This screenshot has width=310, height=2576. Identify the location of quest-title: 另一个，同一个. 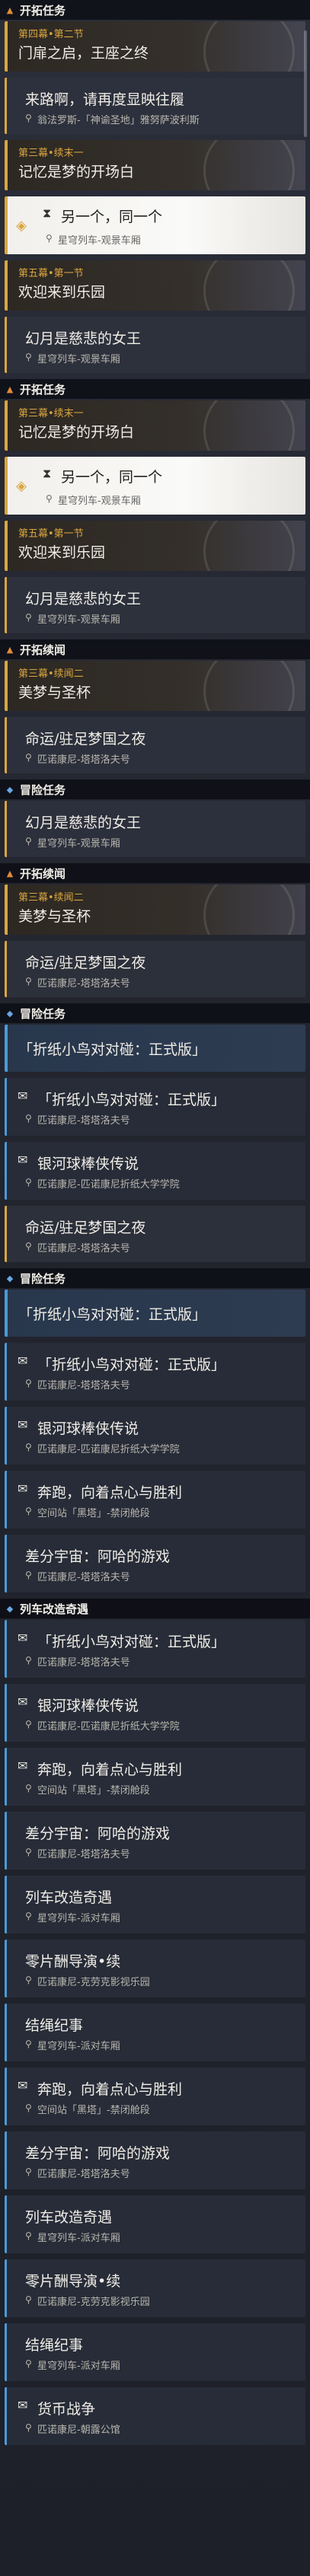
(112, 217).